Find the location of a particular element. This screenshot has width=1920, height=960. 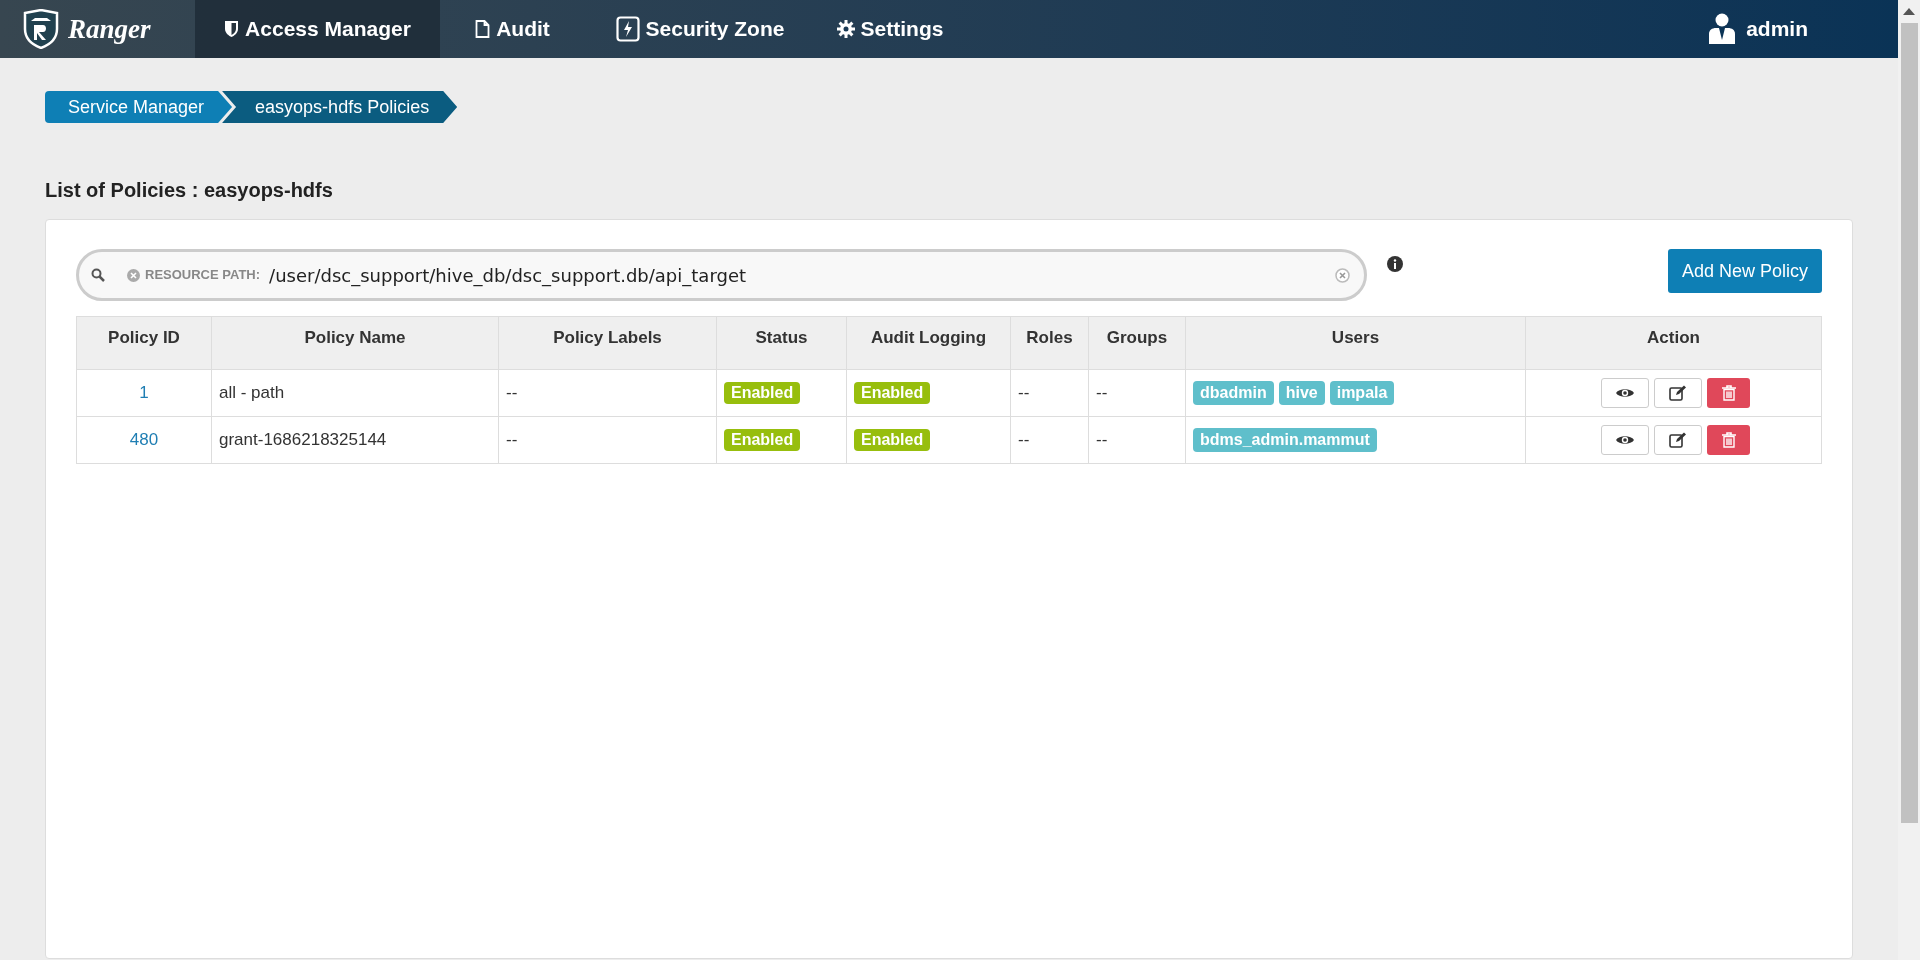

breadcrumb-link: easyops-hdfs Policies is located at coordinates (340, 107).